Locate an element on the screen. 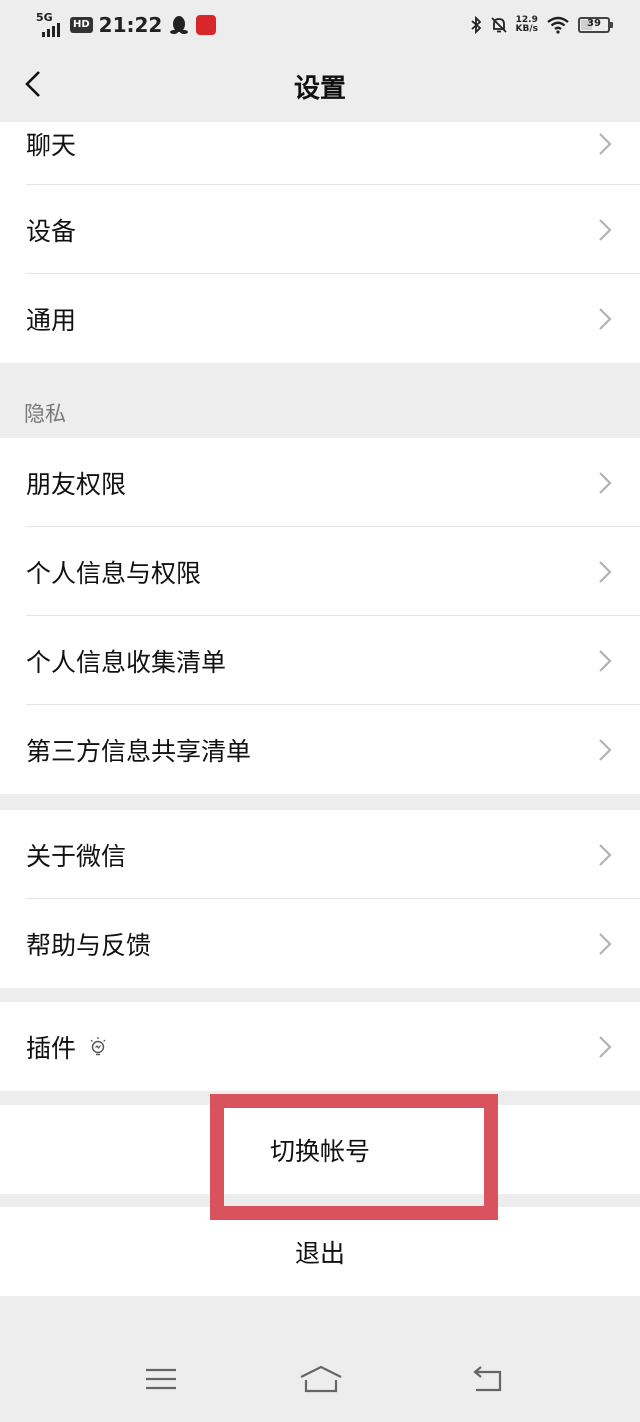 The image size is (640, 1422). settings-group-about: 关于微信 帮助与反馈 is located at coordinates (320, 899).